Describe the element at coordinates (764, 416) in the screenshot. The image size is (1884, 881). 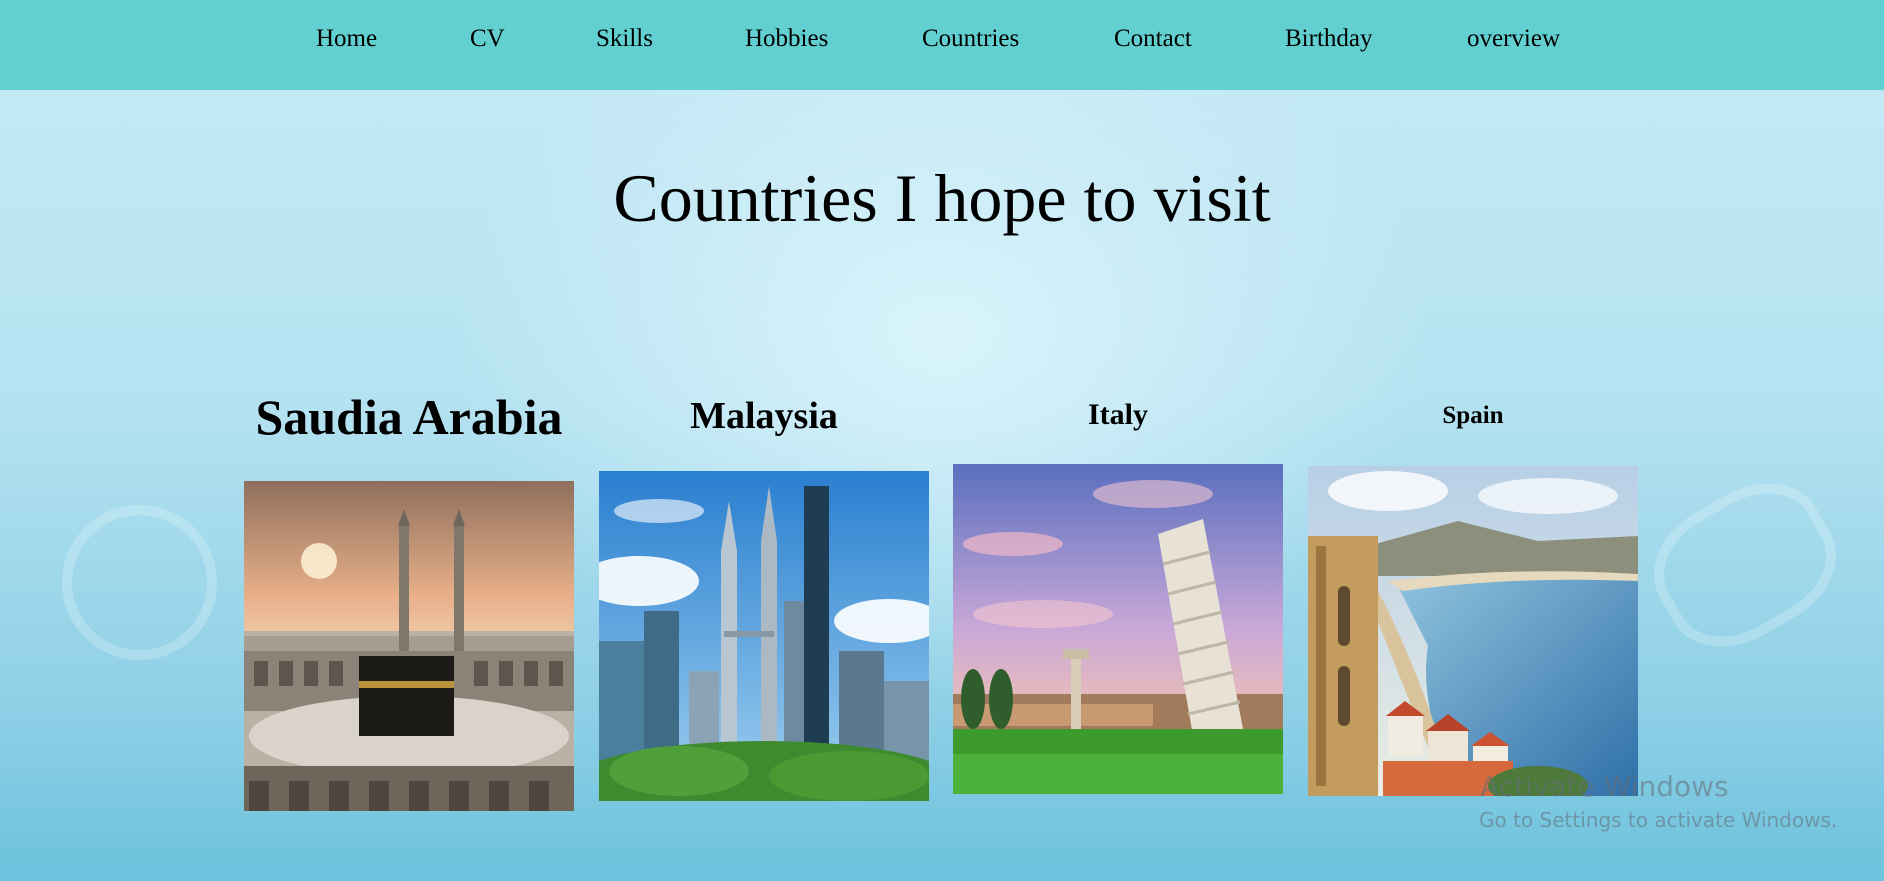
I see `country-name: Malaysia` at that location.